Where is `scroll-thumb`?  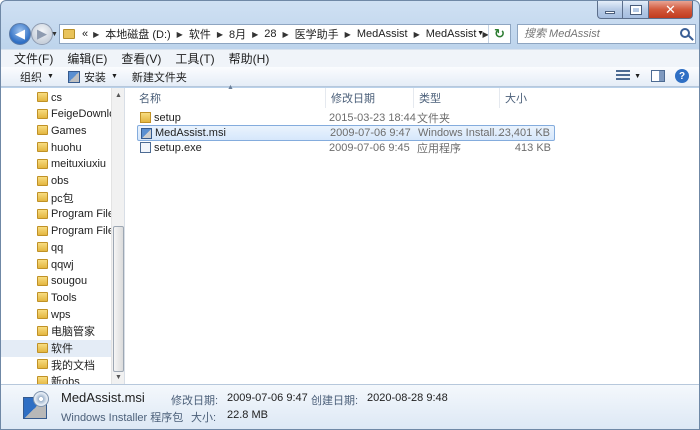 scroll-thumb is located at coordinates (118, 299).